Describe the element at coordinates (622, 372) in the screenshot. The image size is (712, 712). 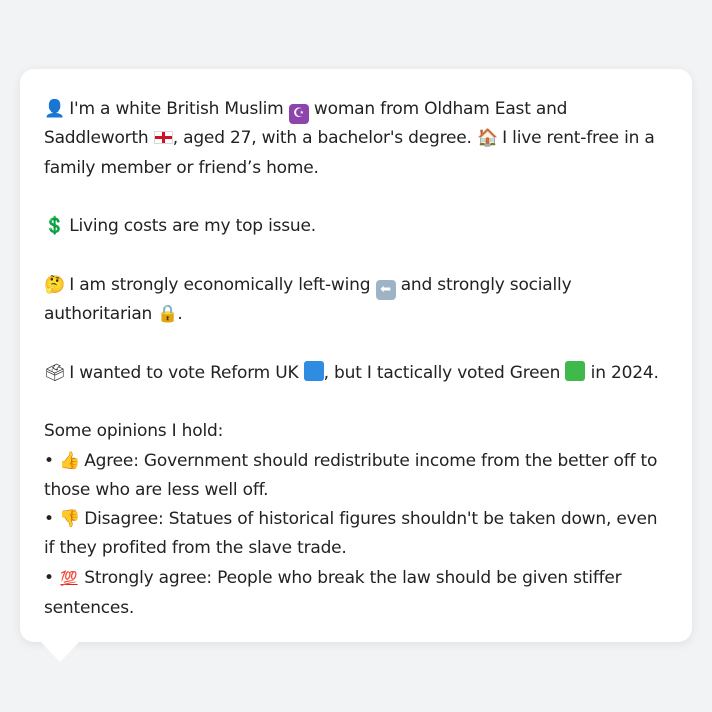
I see `vote-text-3: in 2024.` at that location.